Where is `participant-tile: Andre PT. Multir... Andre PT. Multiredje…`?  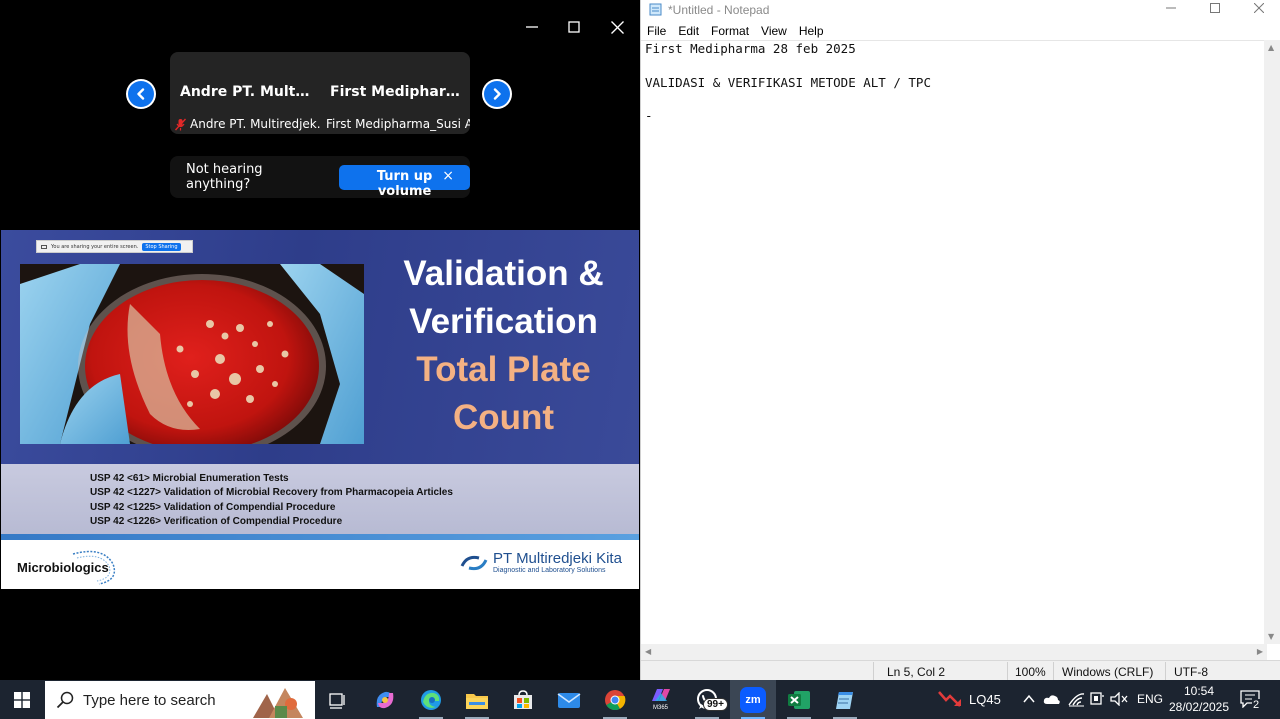
participant-tile: Andre PT. Multir... Andre PT. Multiredje… is located at coordinates (245, 93).